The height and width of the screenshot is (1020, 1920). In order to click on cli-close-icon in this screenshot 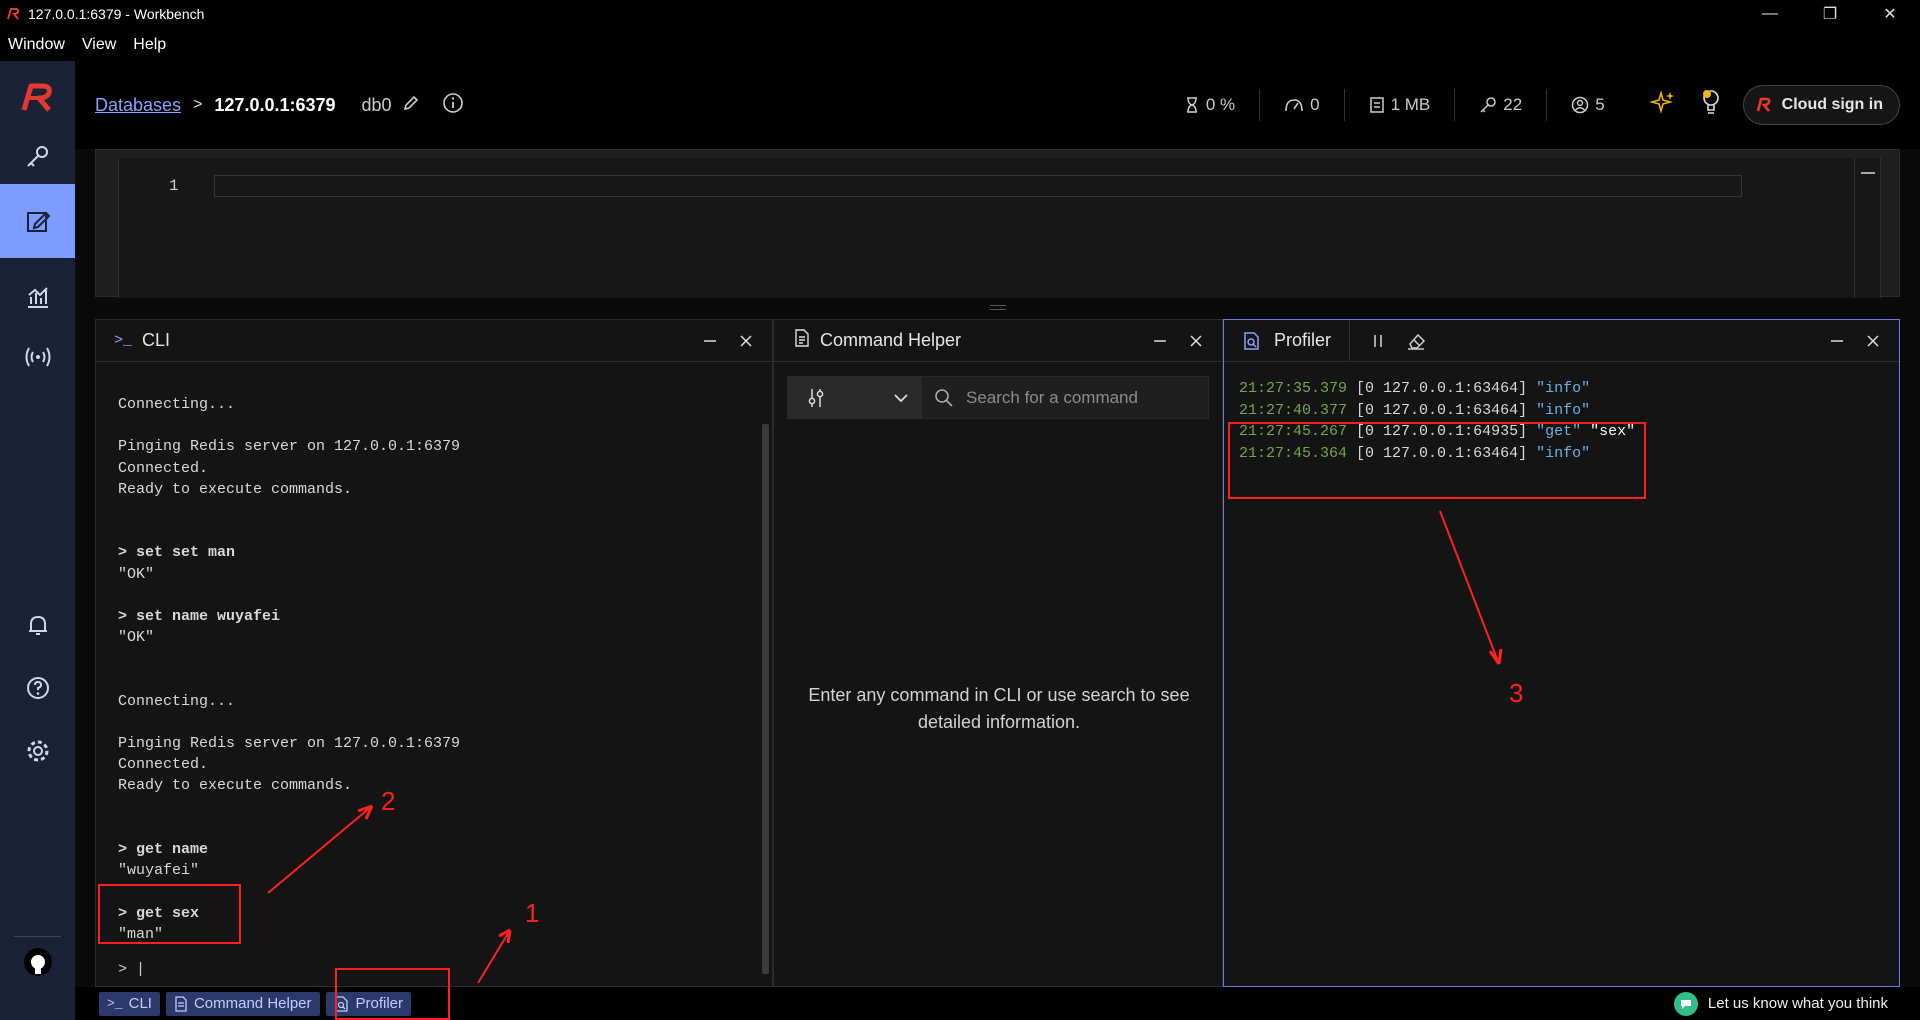, I will do `click(746, 341)`.